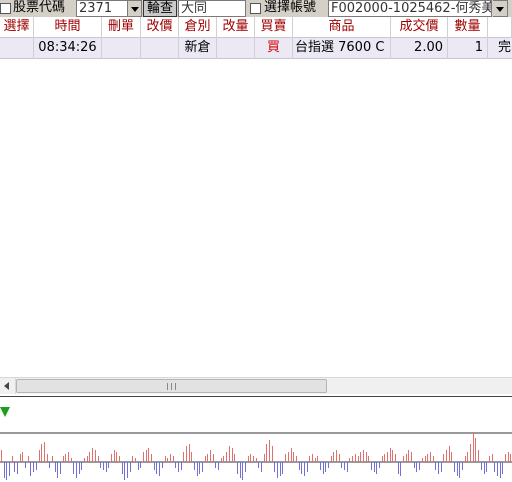 The height and width of the screenshot is (482, 512). I want to click on scrollbar-thumb, so click(171, 386).